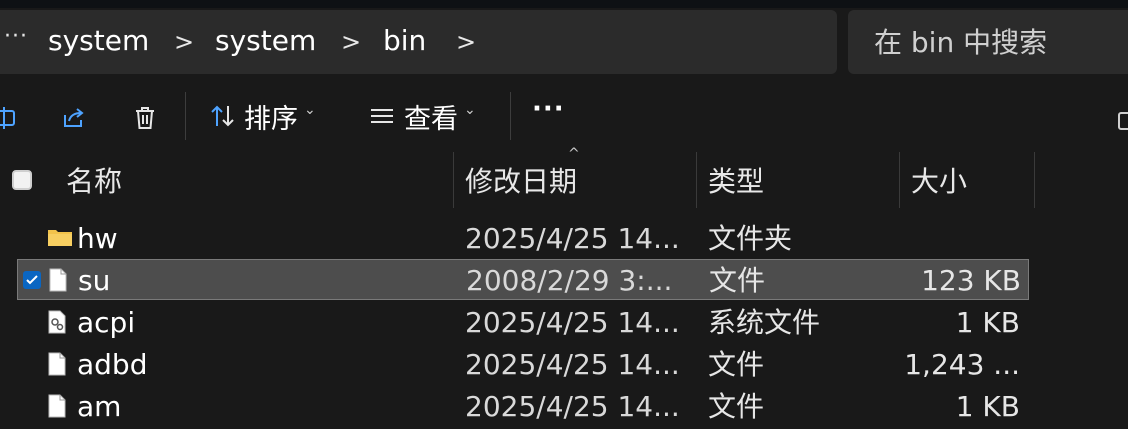 This screenshot has width=1128, height=429. I want to click on breadcrumb-bin: bin, so click(404, 41).